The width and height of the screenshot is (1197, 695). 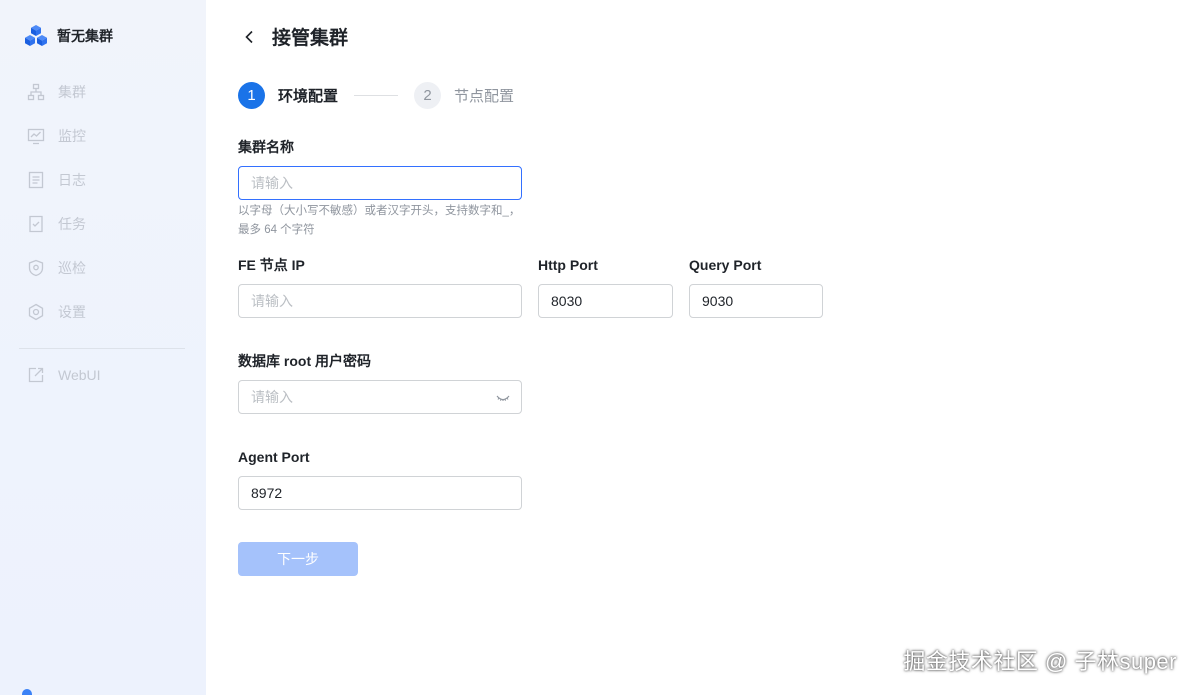 What do you see at coordinates (266, 147) in the screenshot?
I see `cluster-name-label: 集群名称` at bounding box center [266, 147].